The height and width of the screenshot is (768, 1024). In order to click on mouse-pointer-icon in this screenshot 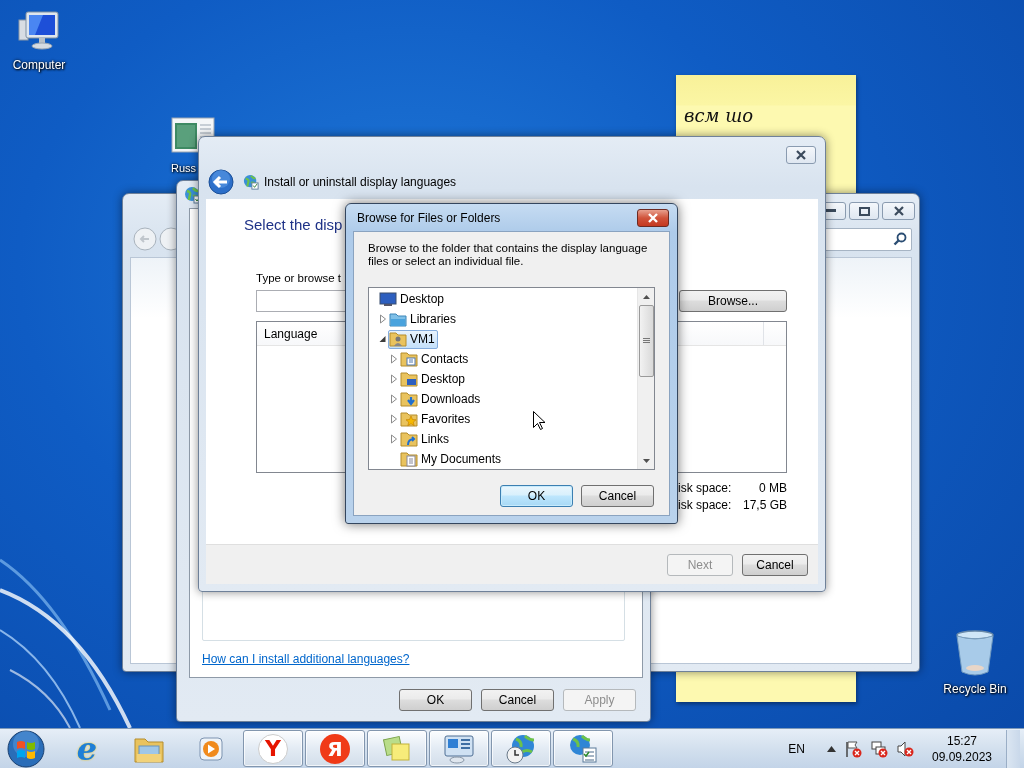, I will do `click(539, 420)`.